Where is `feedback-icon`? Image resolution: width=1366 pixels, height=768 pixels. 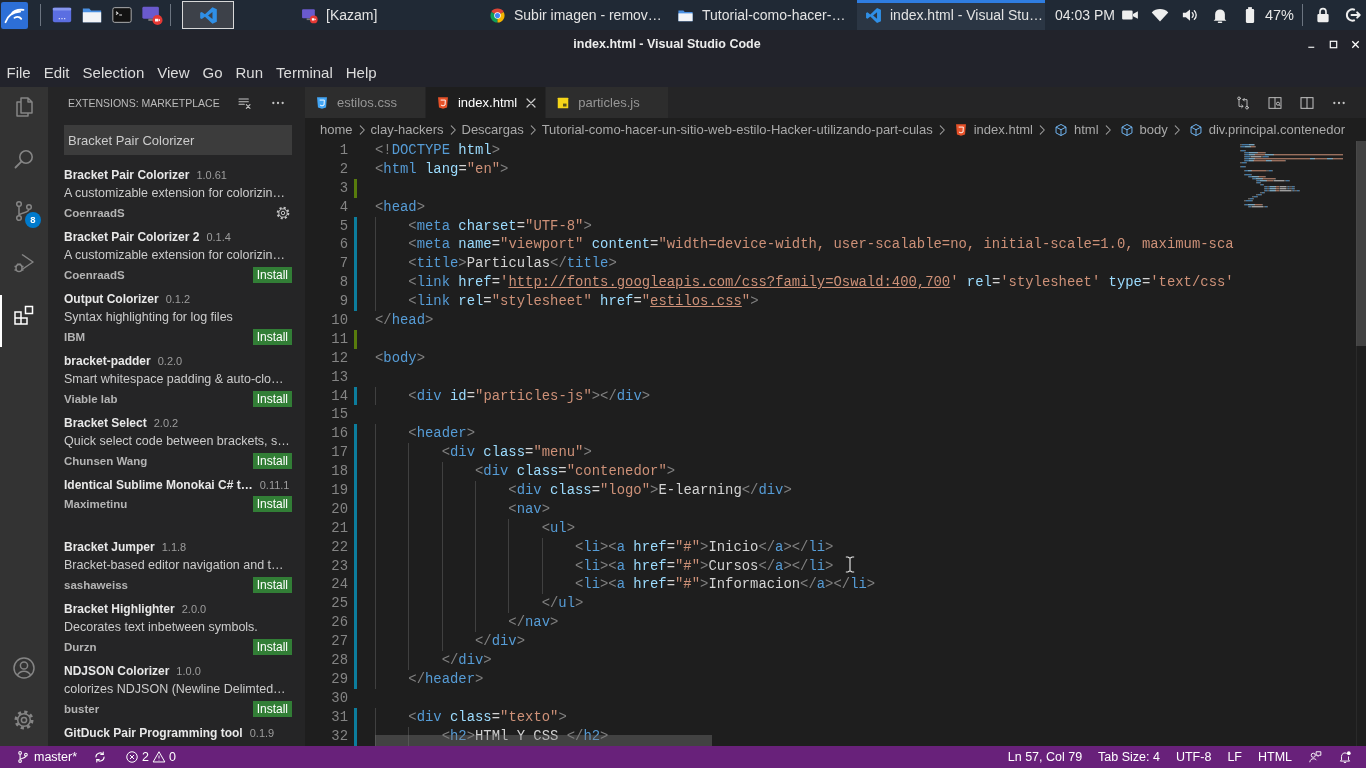
feedback-icon is located at coordinates (1315, 757).